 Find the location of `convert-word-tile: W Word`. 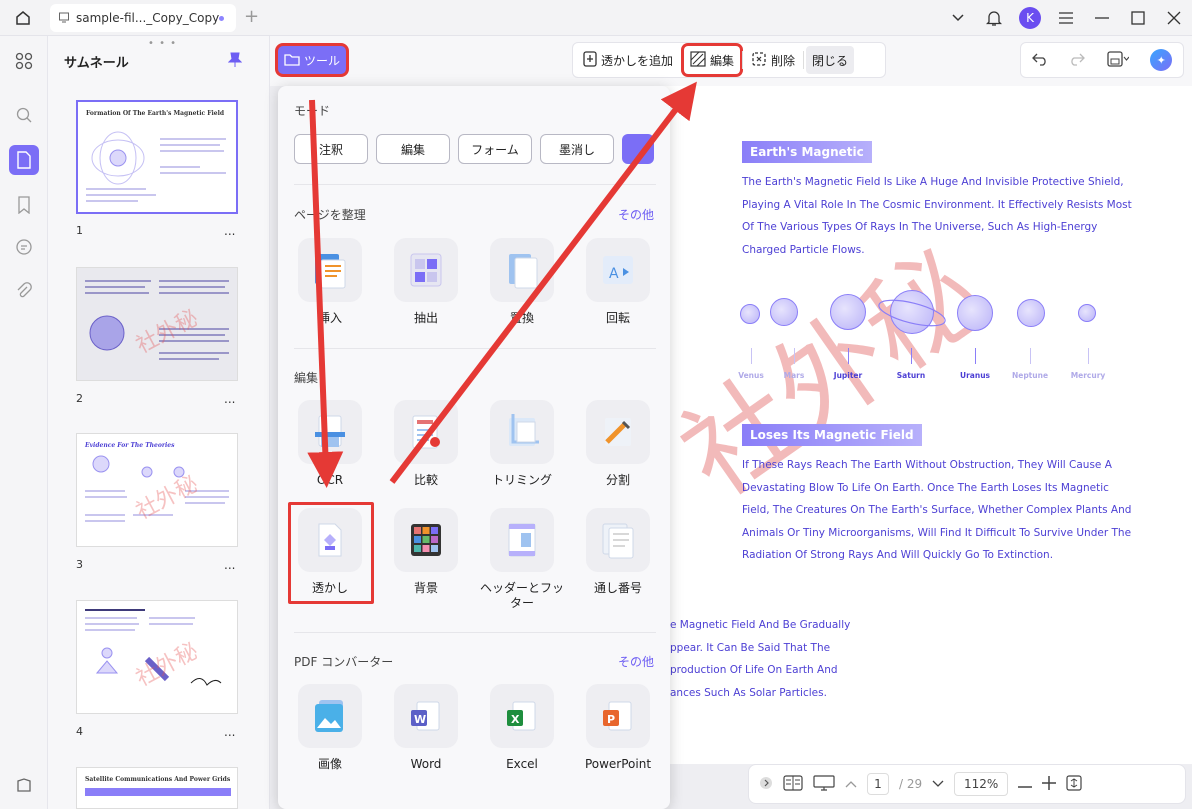

convert-word-tile: W Word is located at coordinates (426, 728).